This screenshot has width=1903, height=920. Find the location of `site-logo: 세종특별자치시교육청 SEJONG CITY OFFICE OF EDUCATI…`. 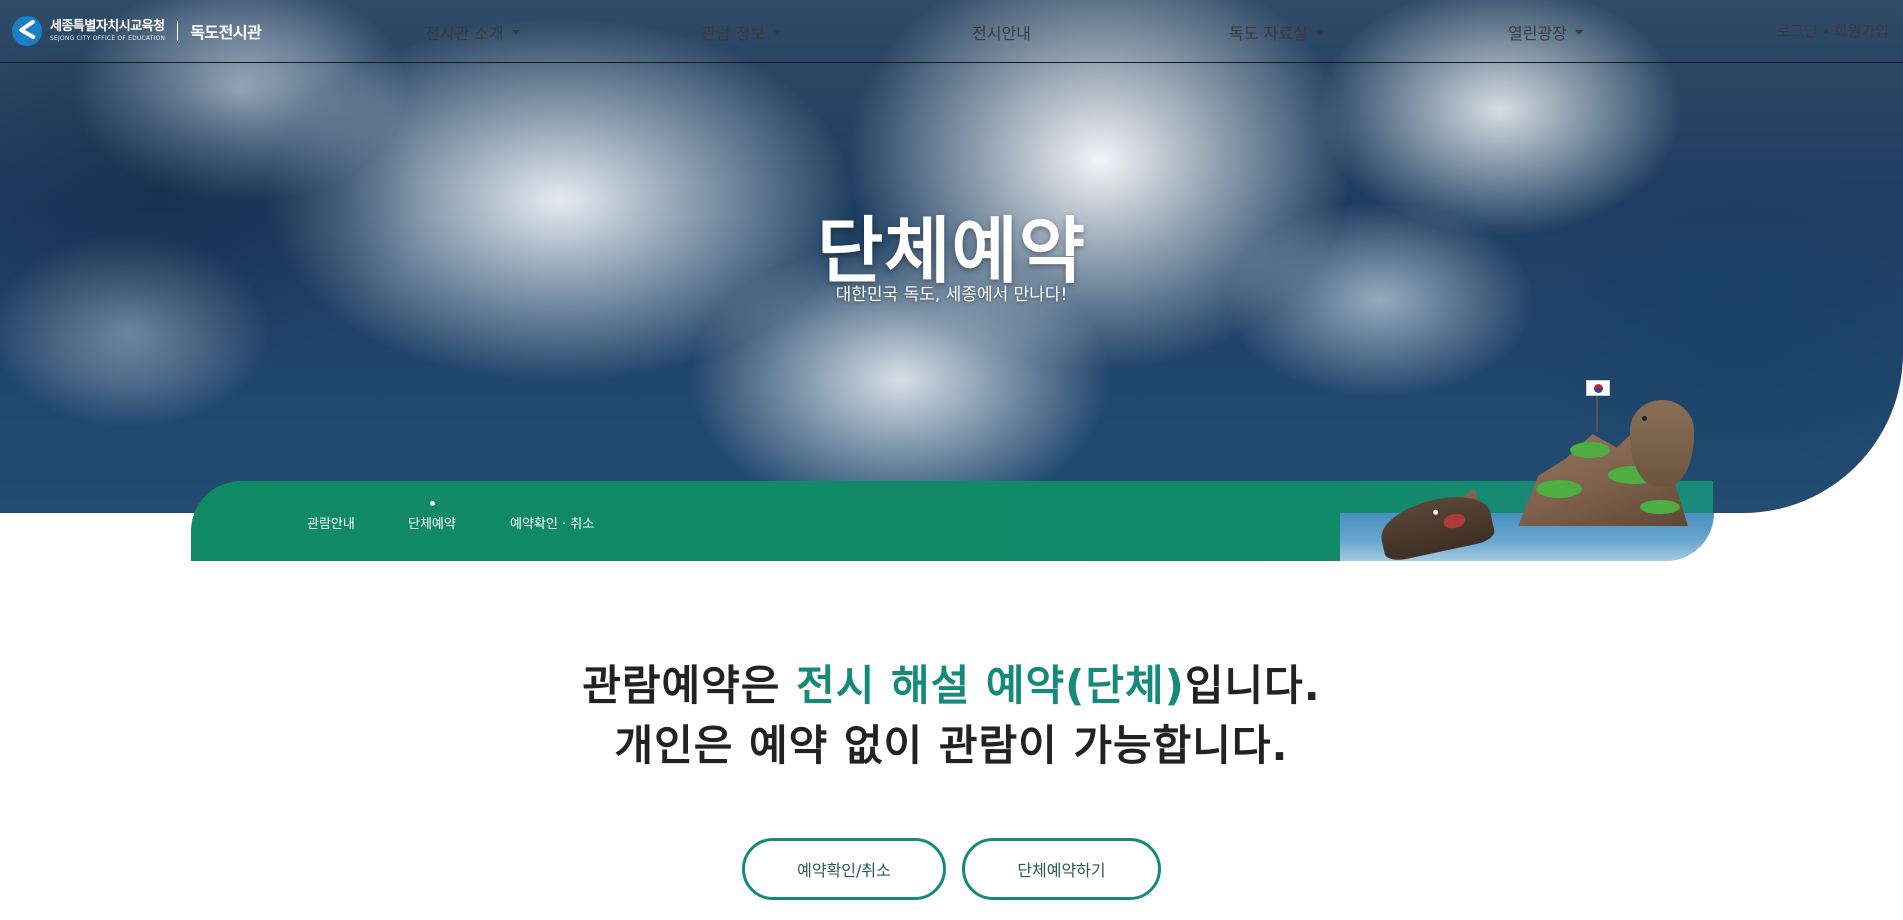

site-logo: 세종특별자치시교육청 SEJONG CITY OFFICE OF EDUCATI… is located at coordinates (137, 31).